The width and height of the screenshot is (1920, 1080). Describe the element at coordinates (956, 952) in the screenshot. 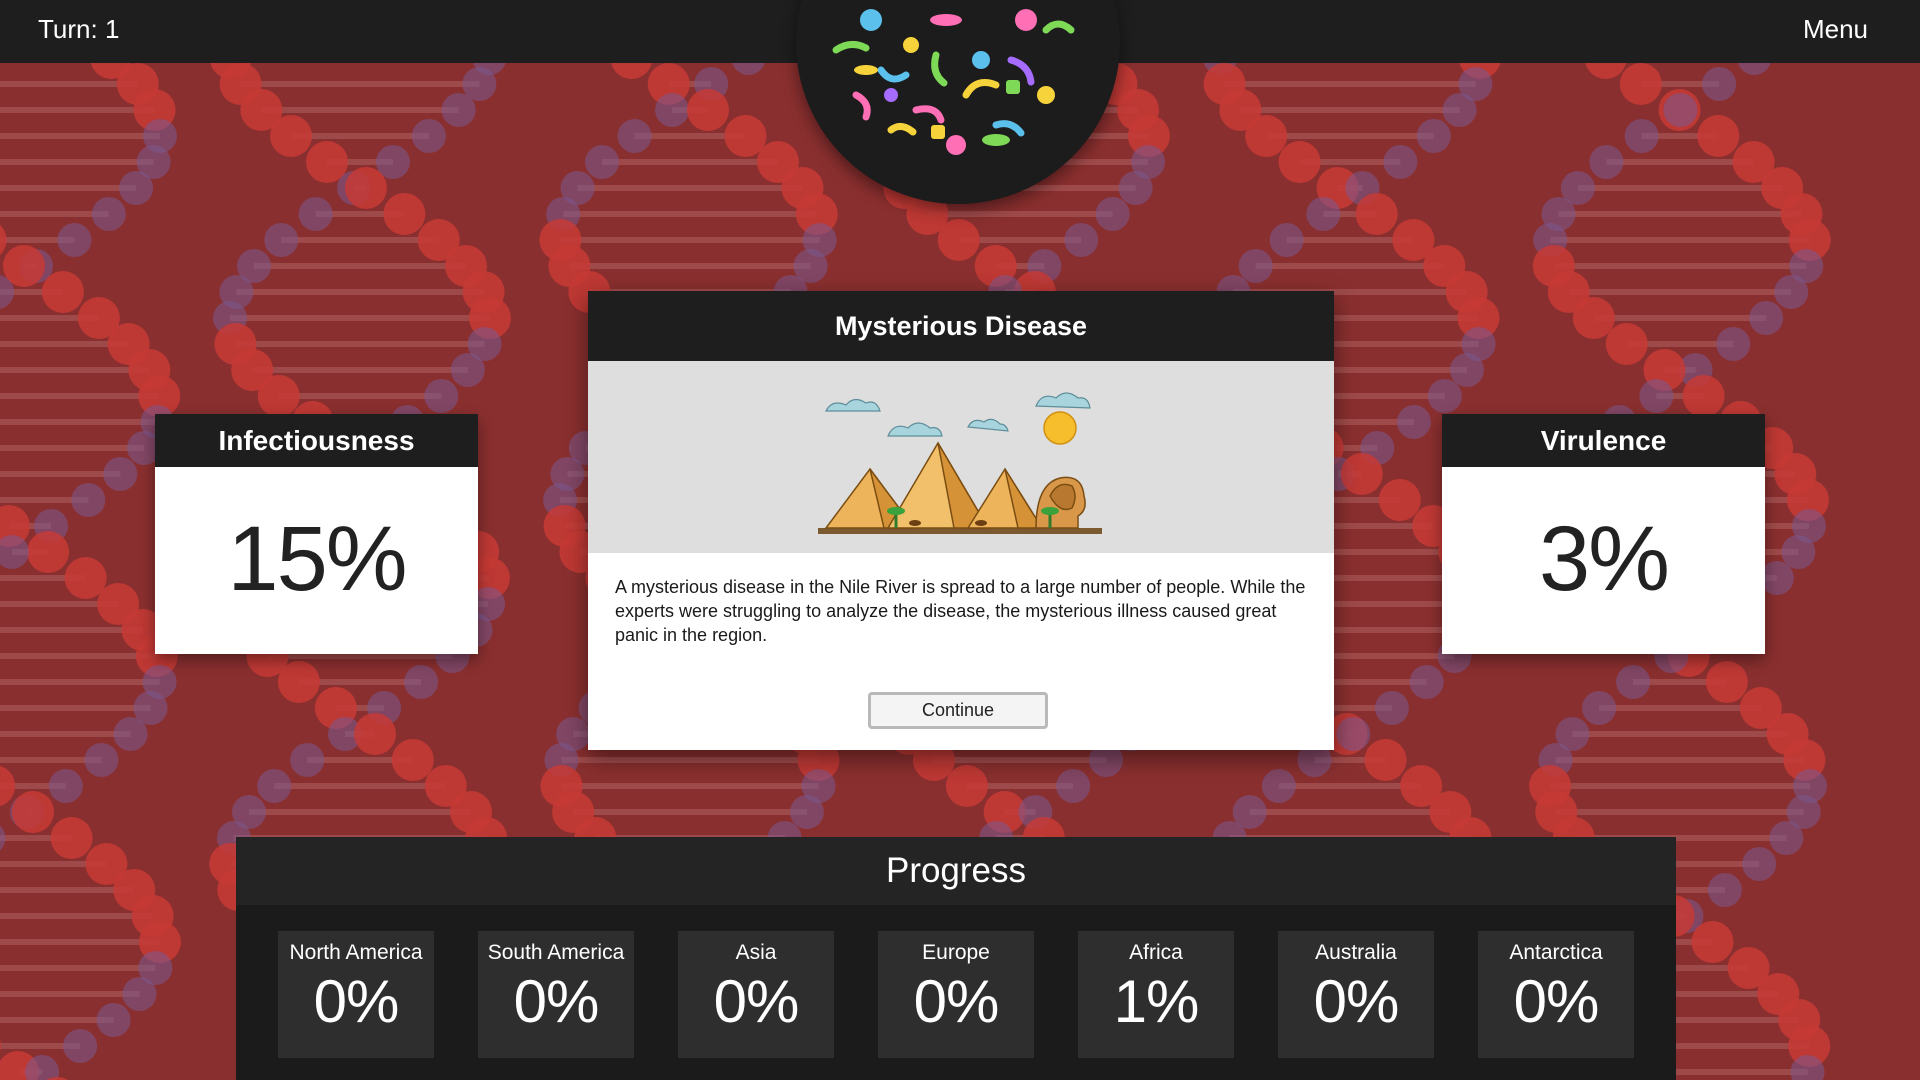

I see `region-name: Europe` at that location.